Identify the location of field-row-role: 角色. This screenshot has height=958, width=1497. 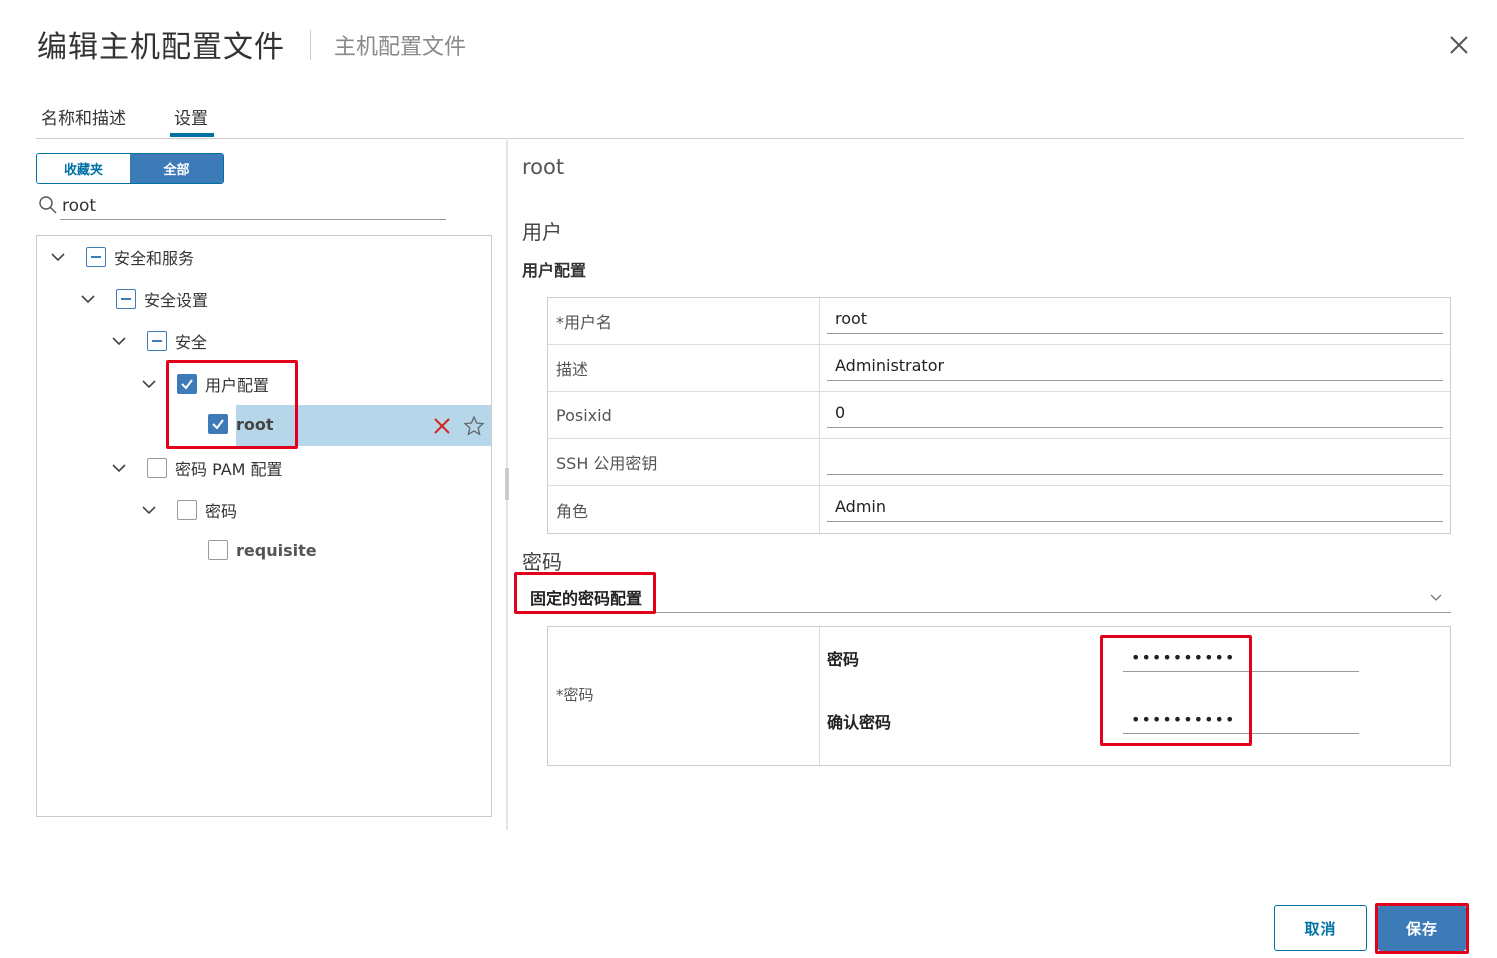
(999, 509).